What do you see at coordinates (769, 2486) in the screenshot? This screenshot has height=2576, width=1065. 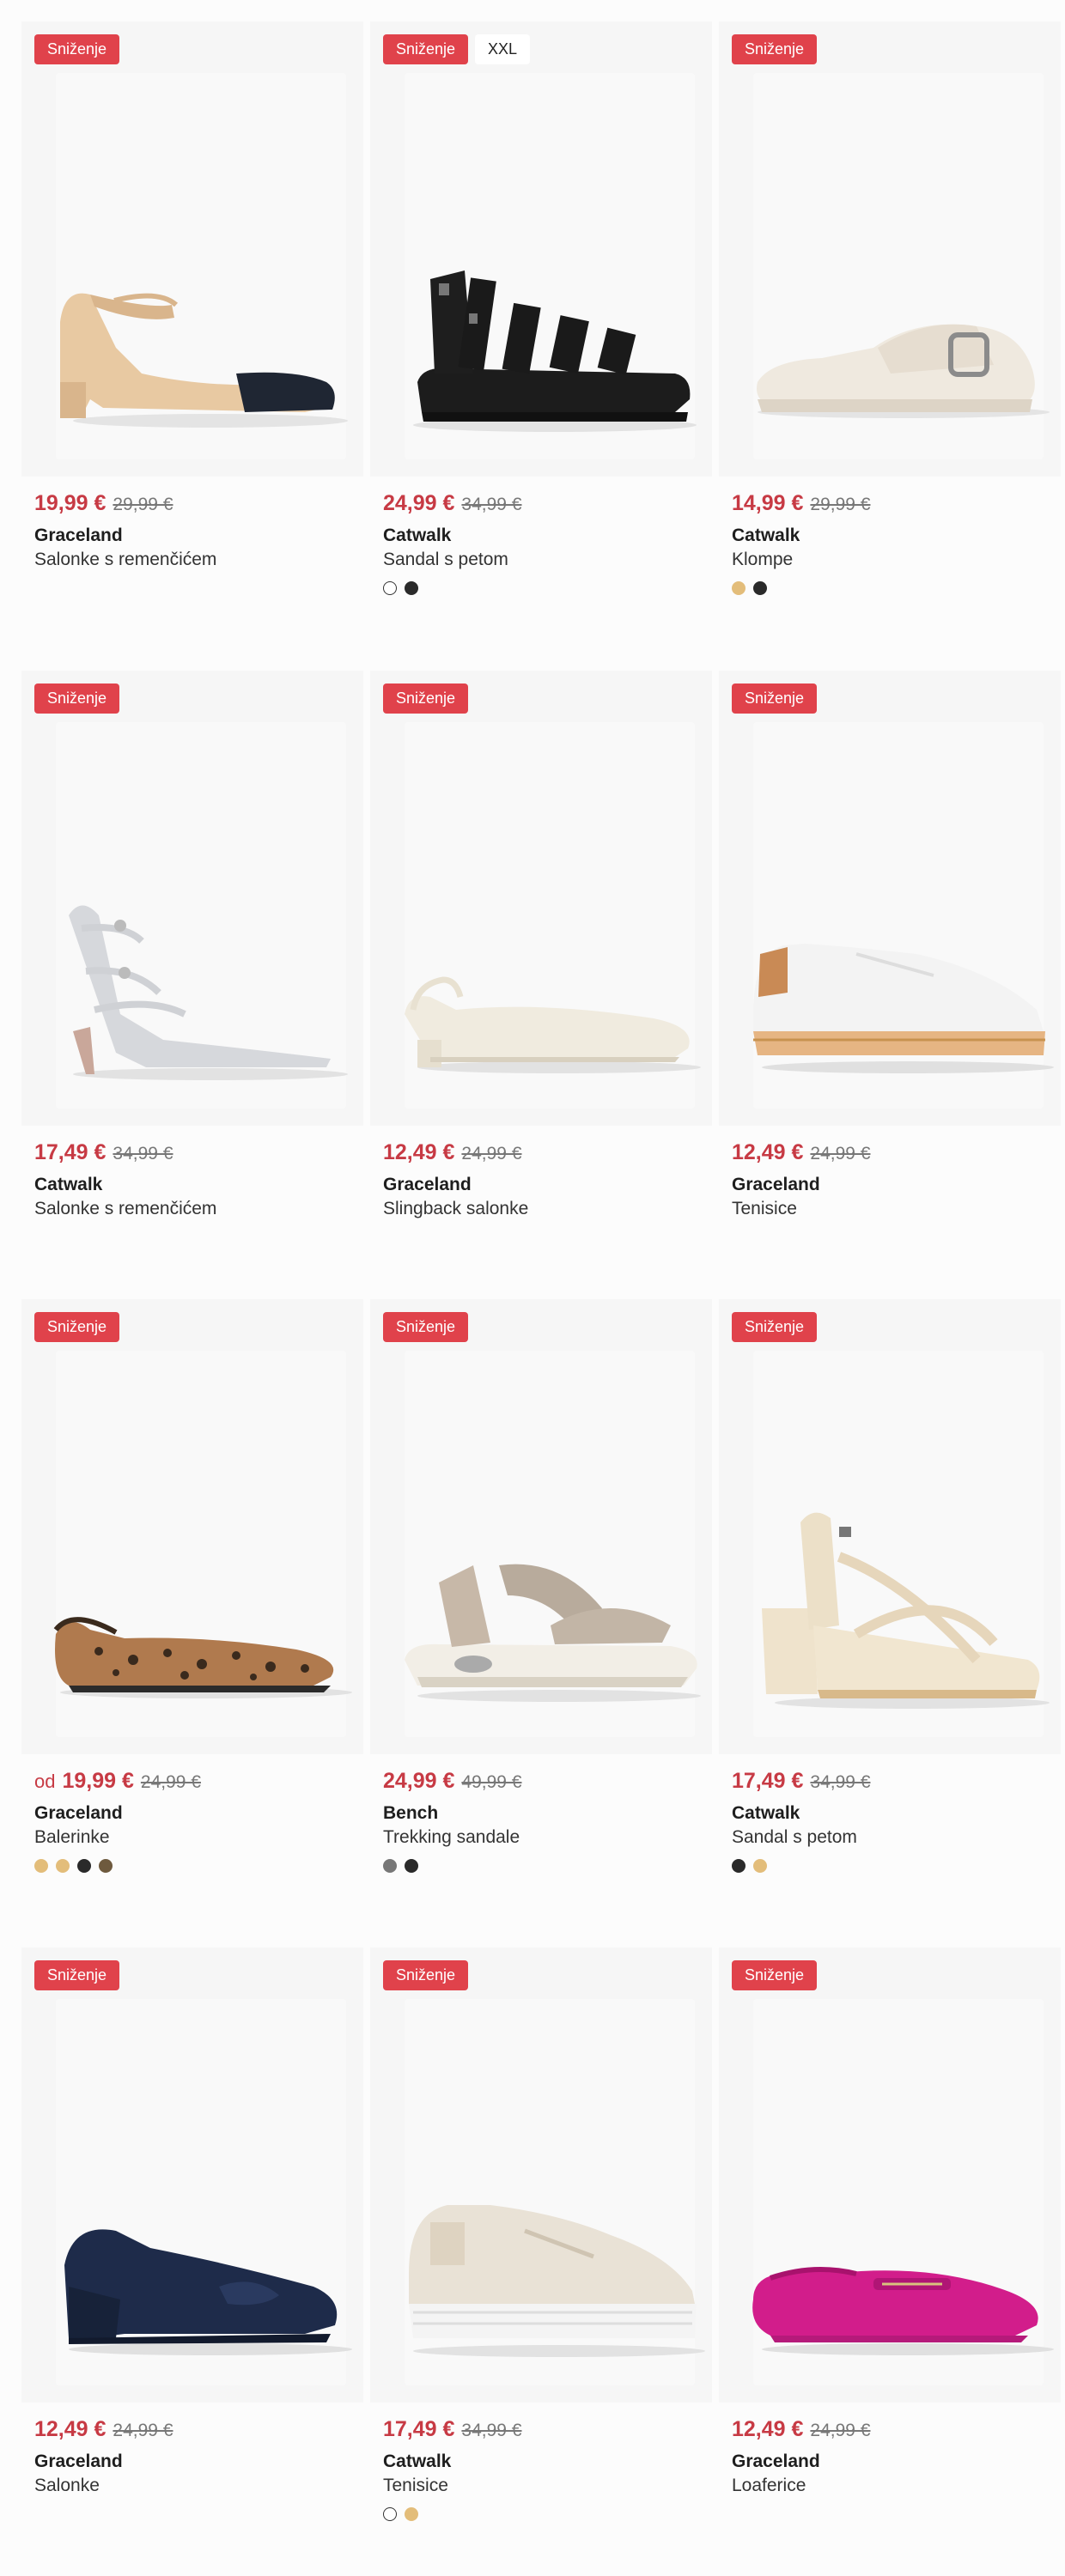 I see `product-name: Loaferice` at bounding box center [769, 2486].